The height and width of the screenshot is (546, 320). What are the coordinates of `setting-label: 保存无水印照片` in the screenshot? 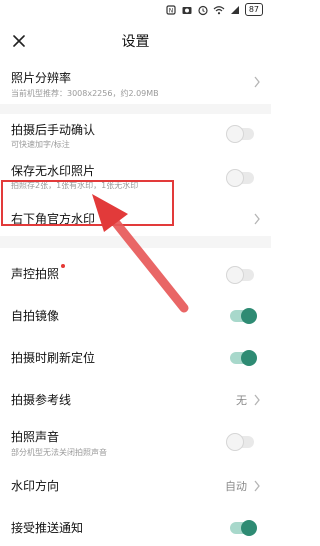 It's located at (53, 171).